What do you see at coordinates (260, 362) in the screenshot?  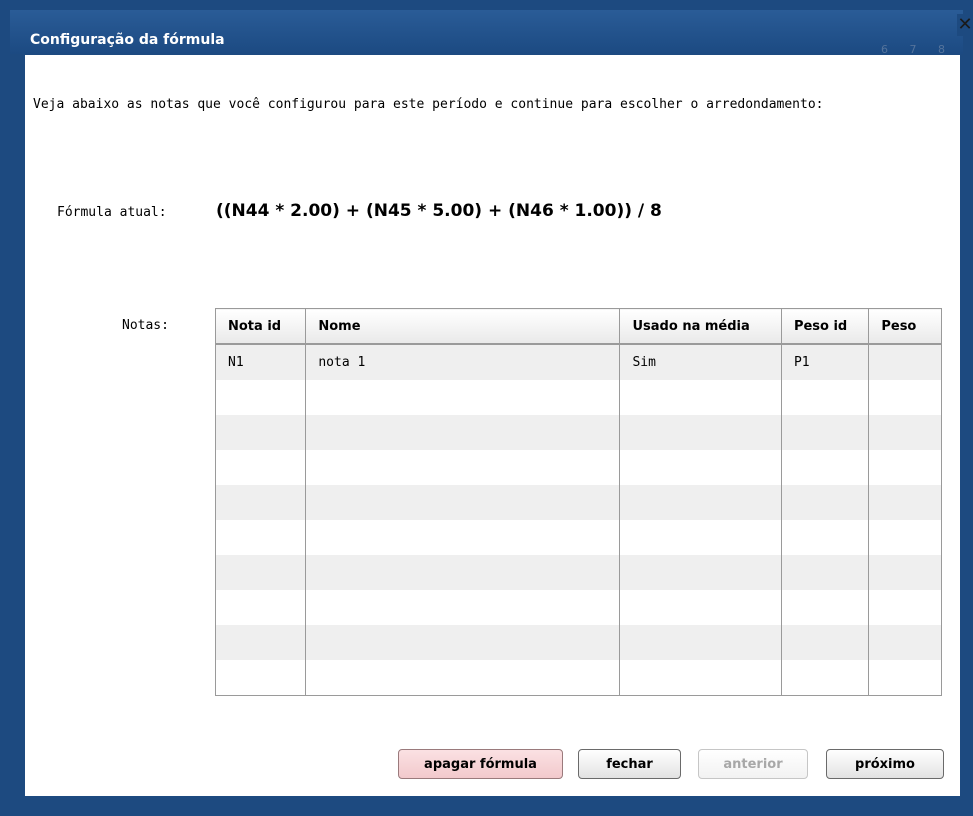 I see `cell-nota-id: N1` at bounding box center [260, 362].